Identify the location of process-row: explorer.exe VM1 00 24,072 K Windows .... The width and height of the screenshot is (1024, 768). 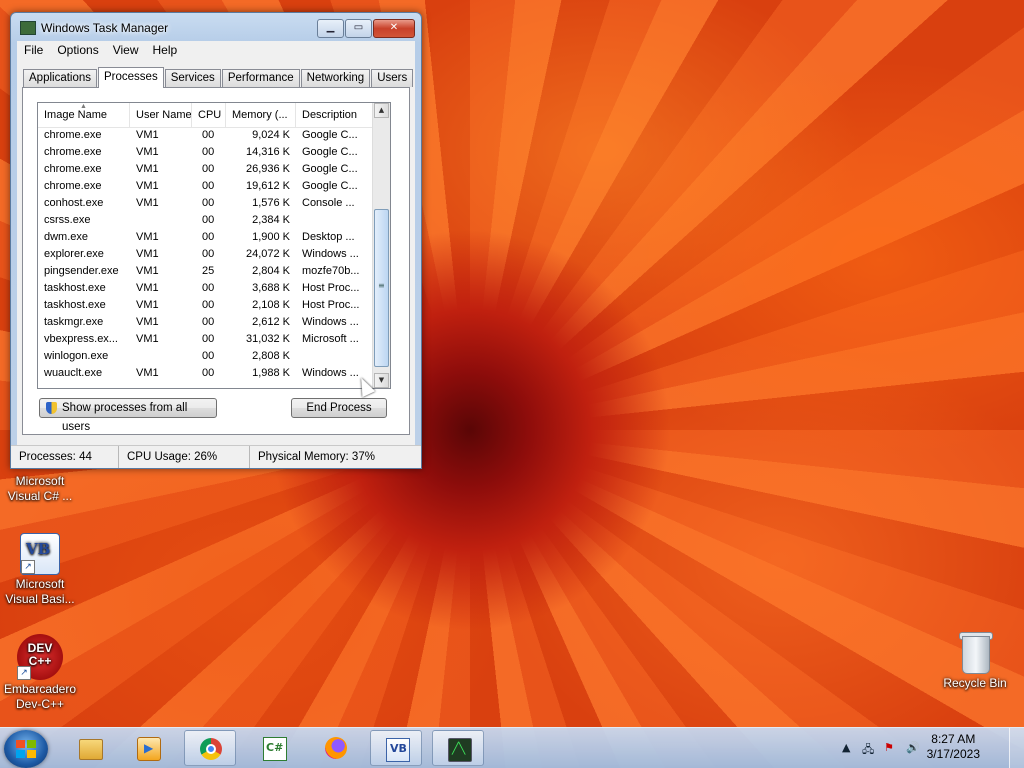
(214, 255).